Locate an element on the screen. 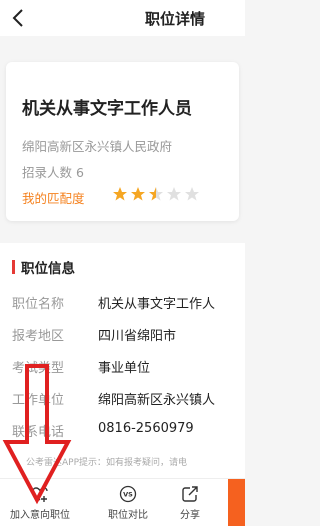 The image size is (320, 526). info-row-exam-type: 考试类型 事业单位 is located at coordinates (81, 366).